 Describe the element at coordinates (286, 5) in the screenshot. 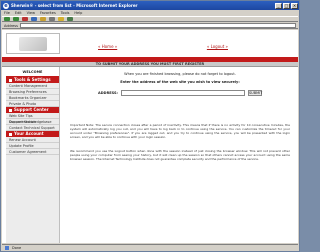

I see `maximize-button: □` at that location.